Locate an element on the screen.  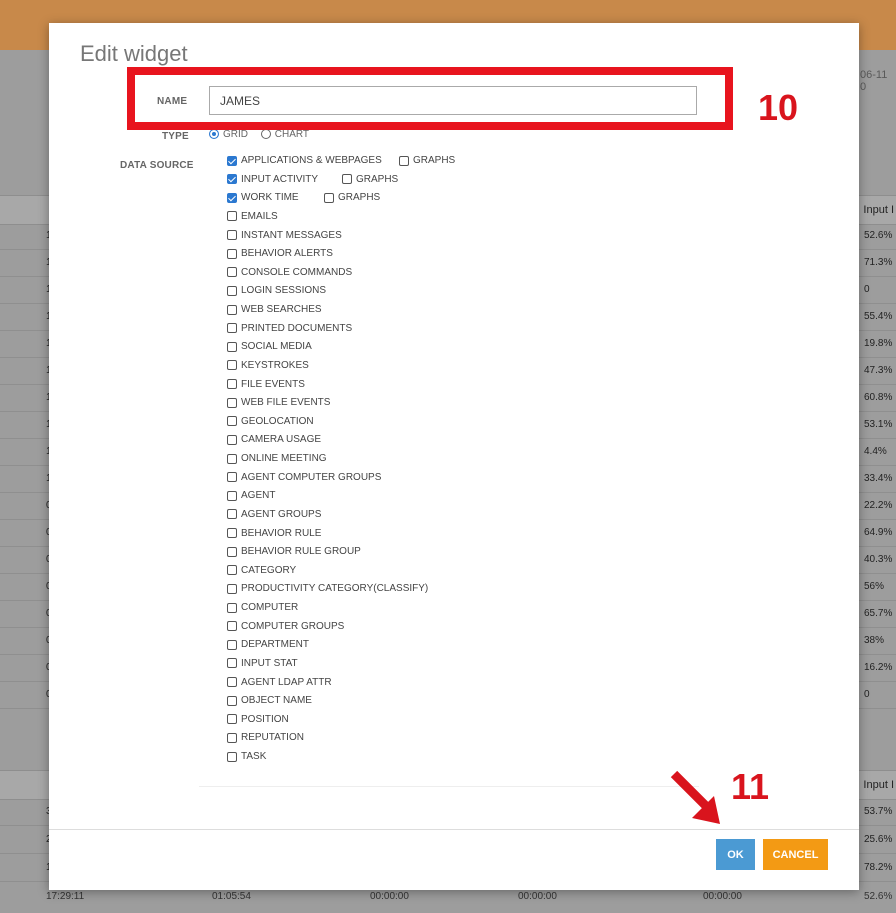
data-source-label-text: WEB FILE EVENTS is located at coordinates (286, 403).